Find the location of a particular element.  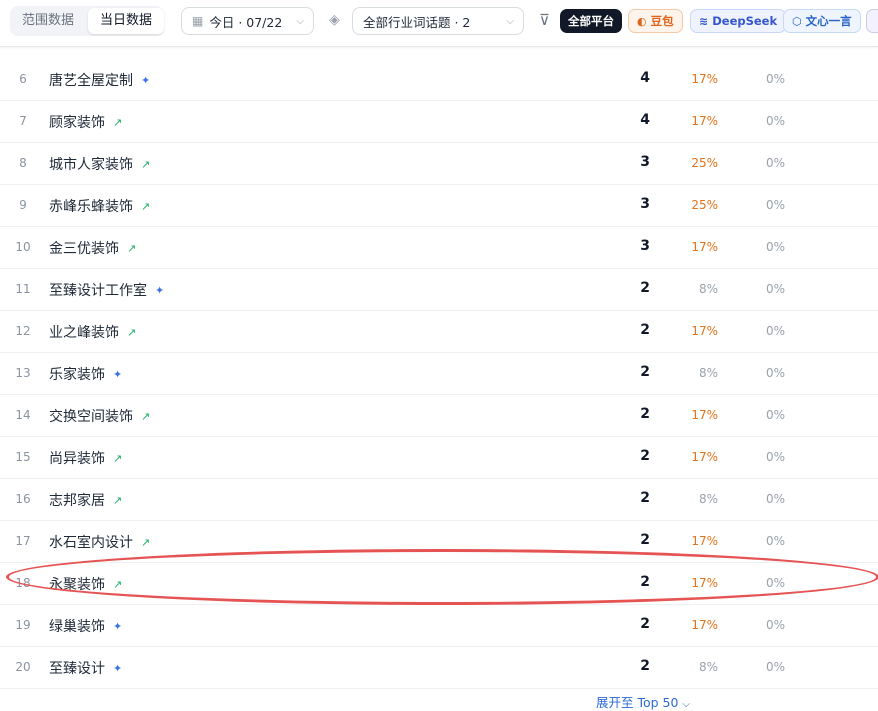

tab-range-data: 范围数据 is located at coordinates (48, 21).